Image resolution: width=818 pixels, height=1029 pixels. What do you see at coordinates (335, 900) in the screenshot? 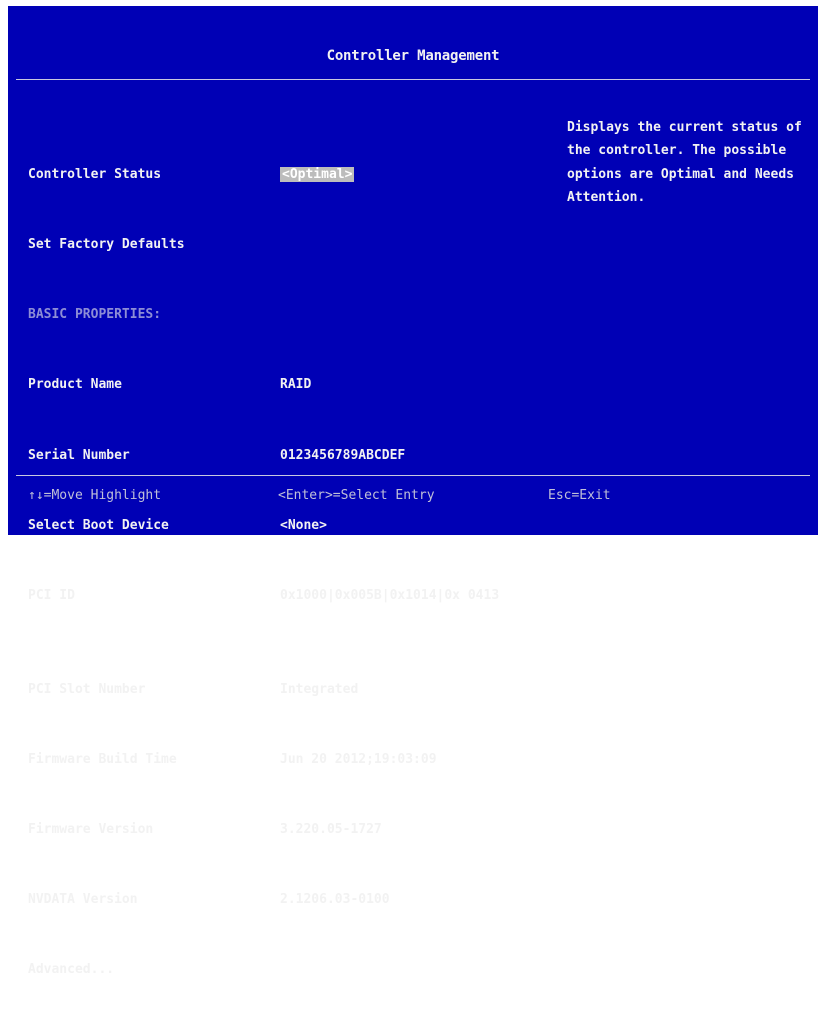
I see `value-nvdata-version: 2.1206.03-0100` at bounding box center [335, 900].